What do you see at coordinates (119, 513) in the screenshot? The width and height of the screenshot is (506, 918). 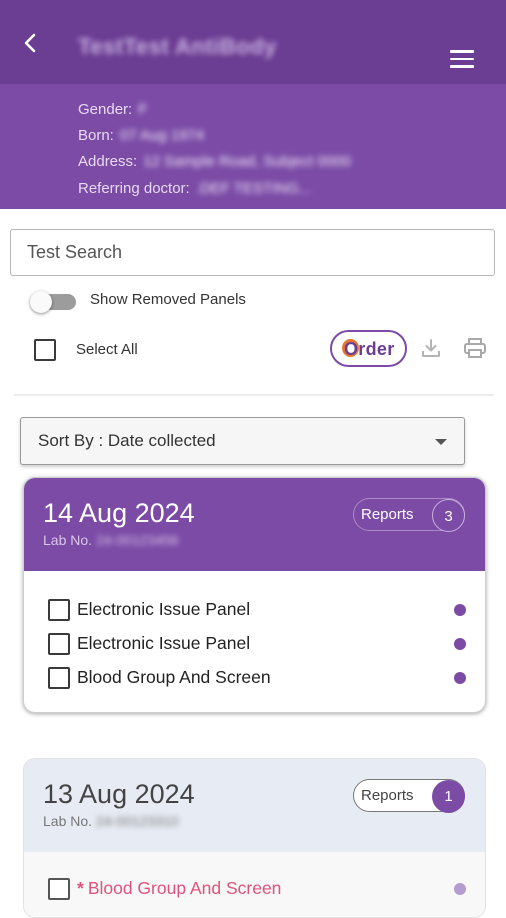 I see `collection-date: 14 Aug 2024` at bounding box center [119, 513].